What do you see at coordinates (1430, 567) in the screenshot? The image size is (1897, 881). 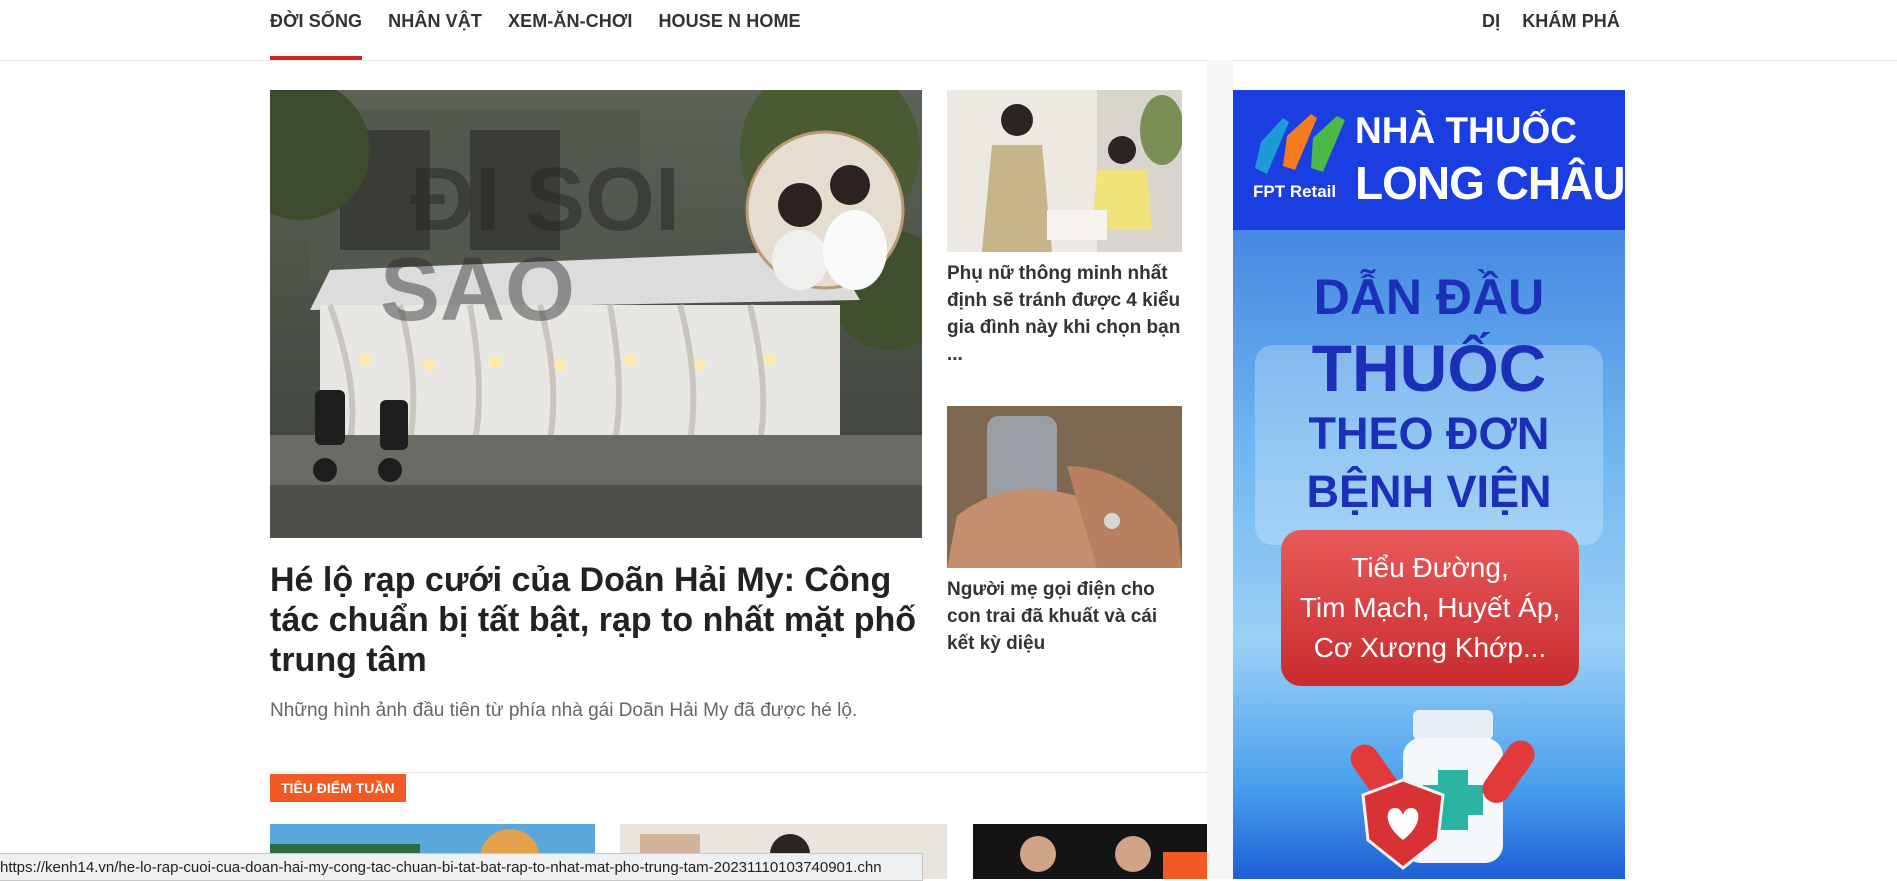 I see `ad-condition-1: Tiểu Đường,` at bounding box center [1430, 567].